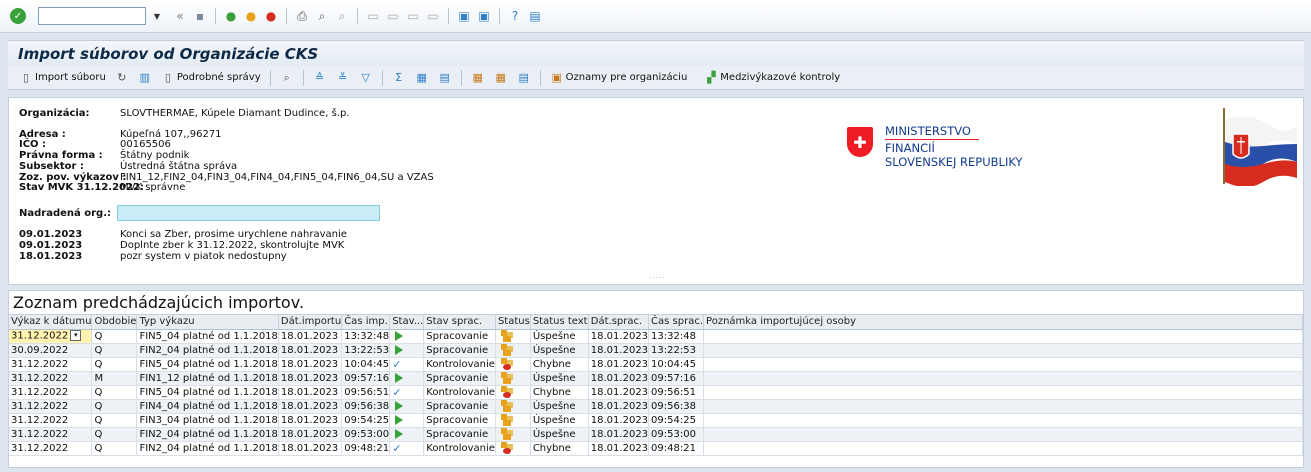 Image resolution: width=1311 pixels, height=472 pixels. What do you see at coordinates (501, 78) in the screenshot?
I see `choose-layout-button: ▦` at bounding box center [501, 78].